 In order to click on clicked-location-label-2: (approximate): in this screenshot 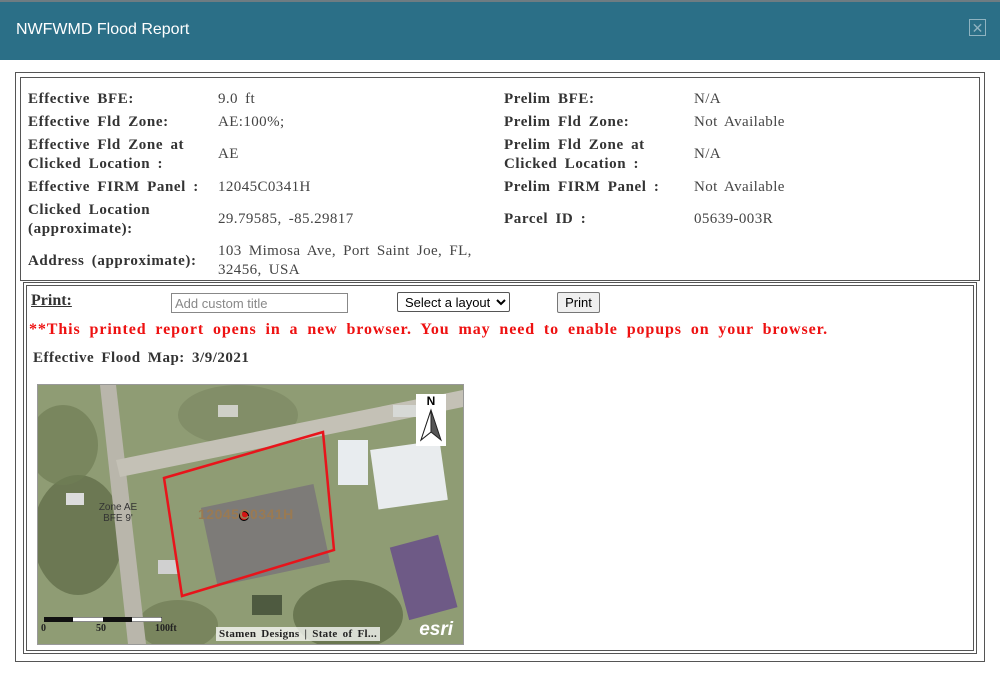, I will do `click(80, 229)`.